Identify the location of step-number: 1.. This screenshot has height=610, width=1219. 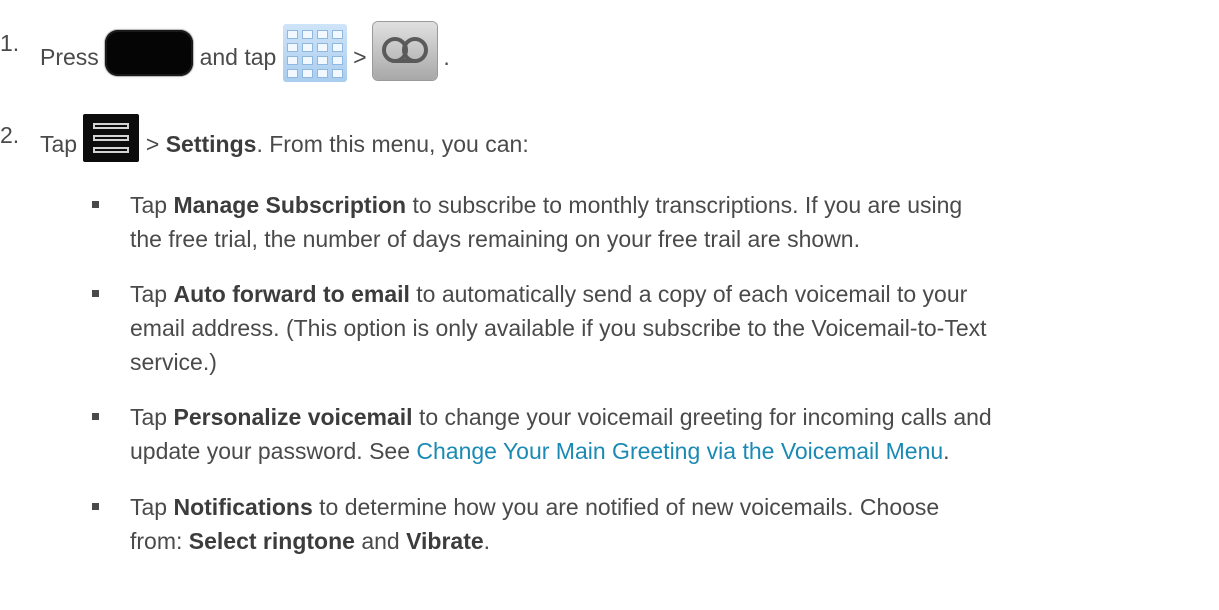
(10, 43).